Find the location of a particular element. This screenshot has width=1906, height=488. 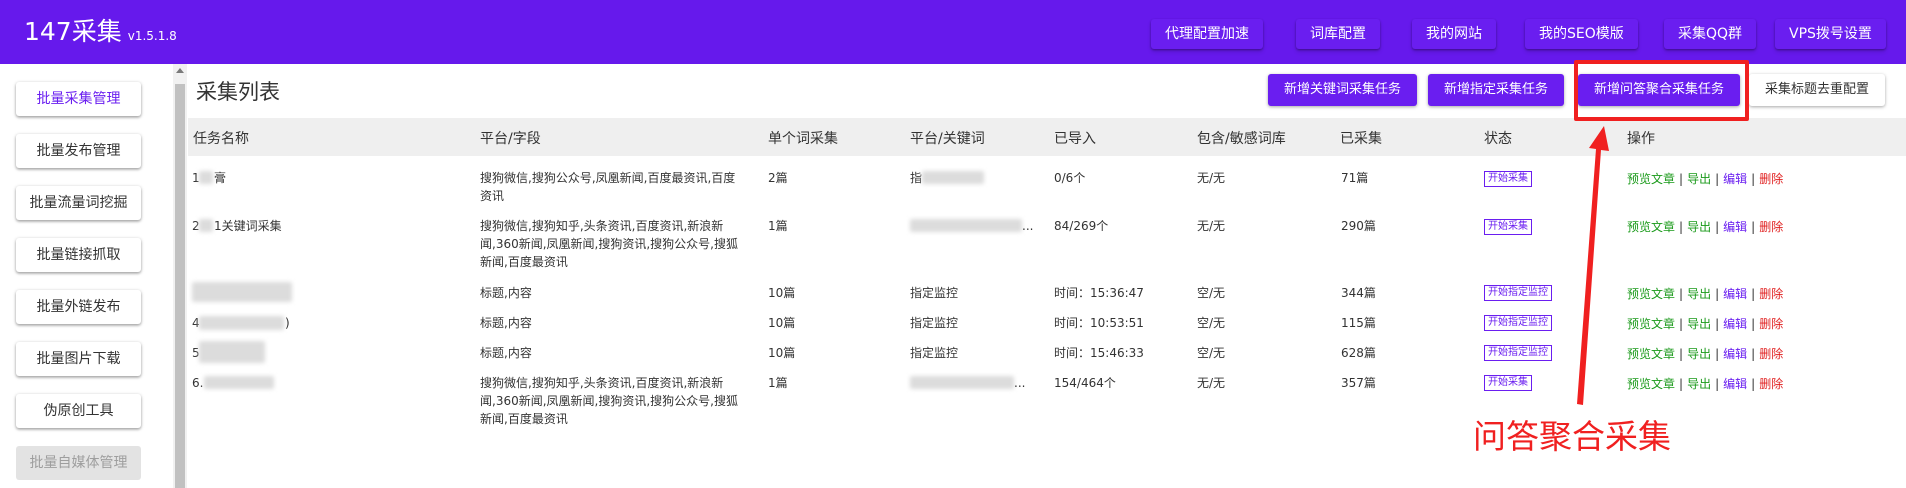

nav-vps-dial-button: VPS拨号设置 is located at coordinates (1830, 34).